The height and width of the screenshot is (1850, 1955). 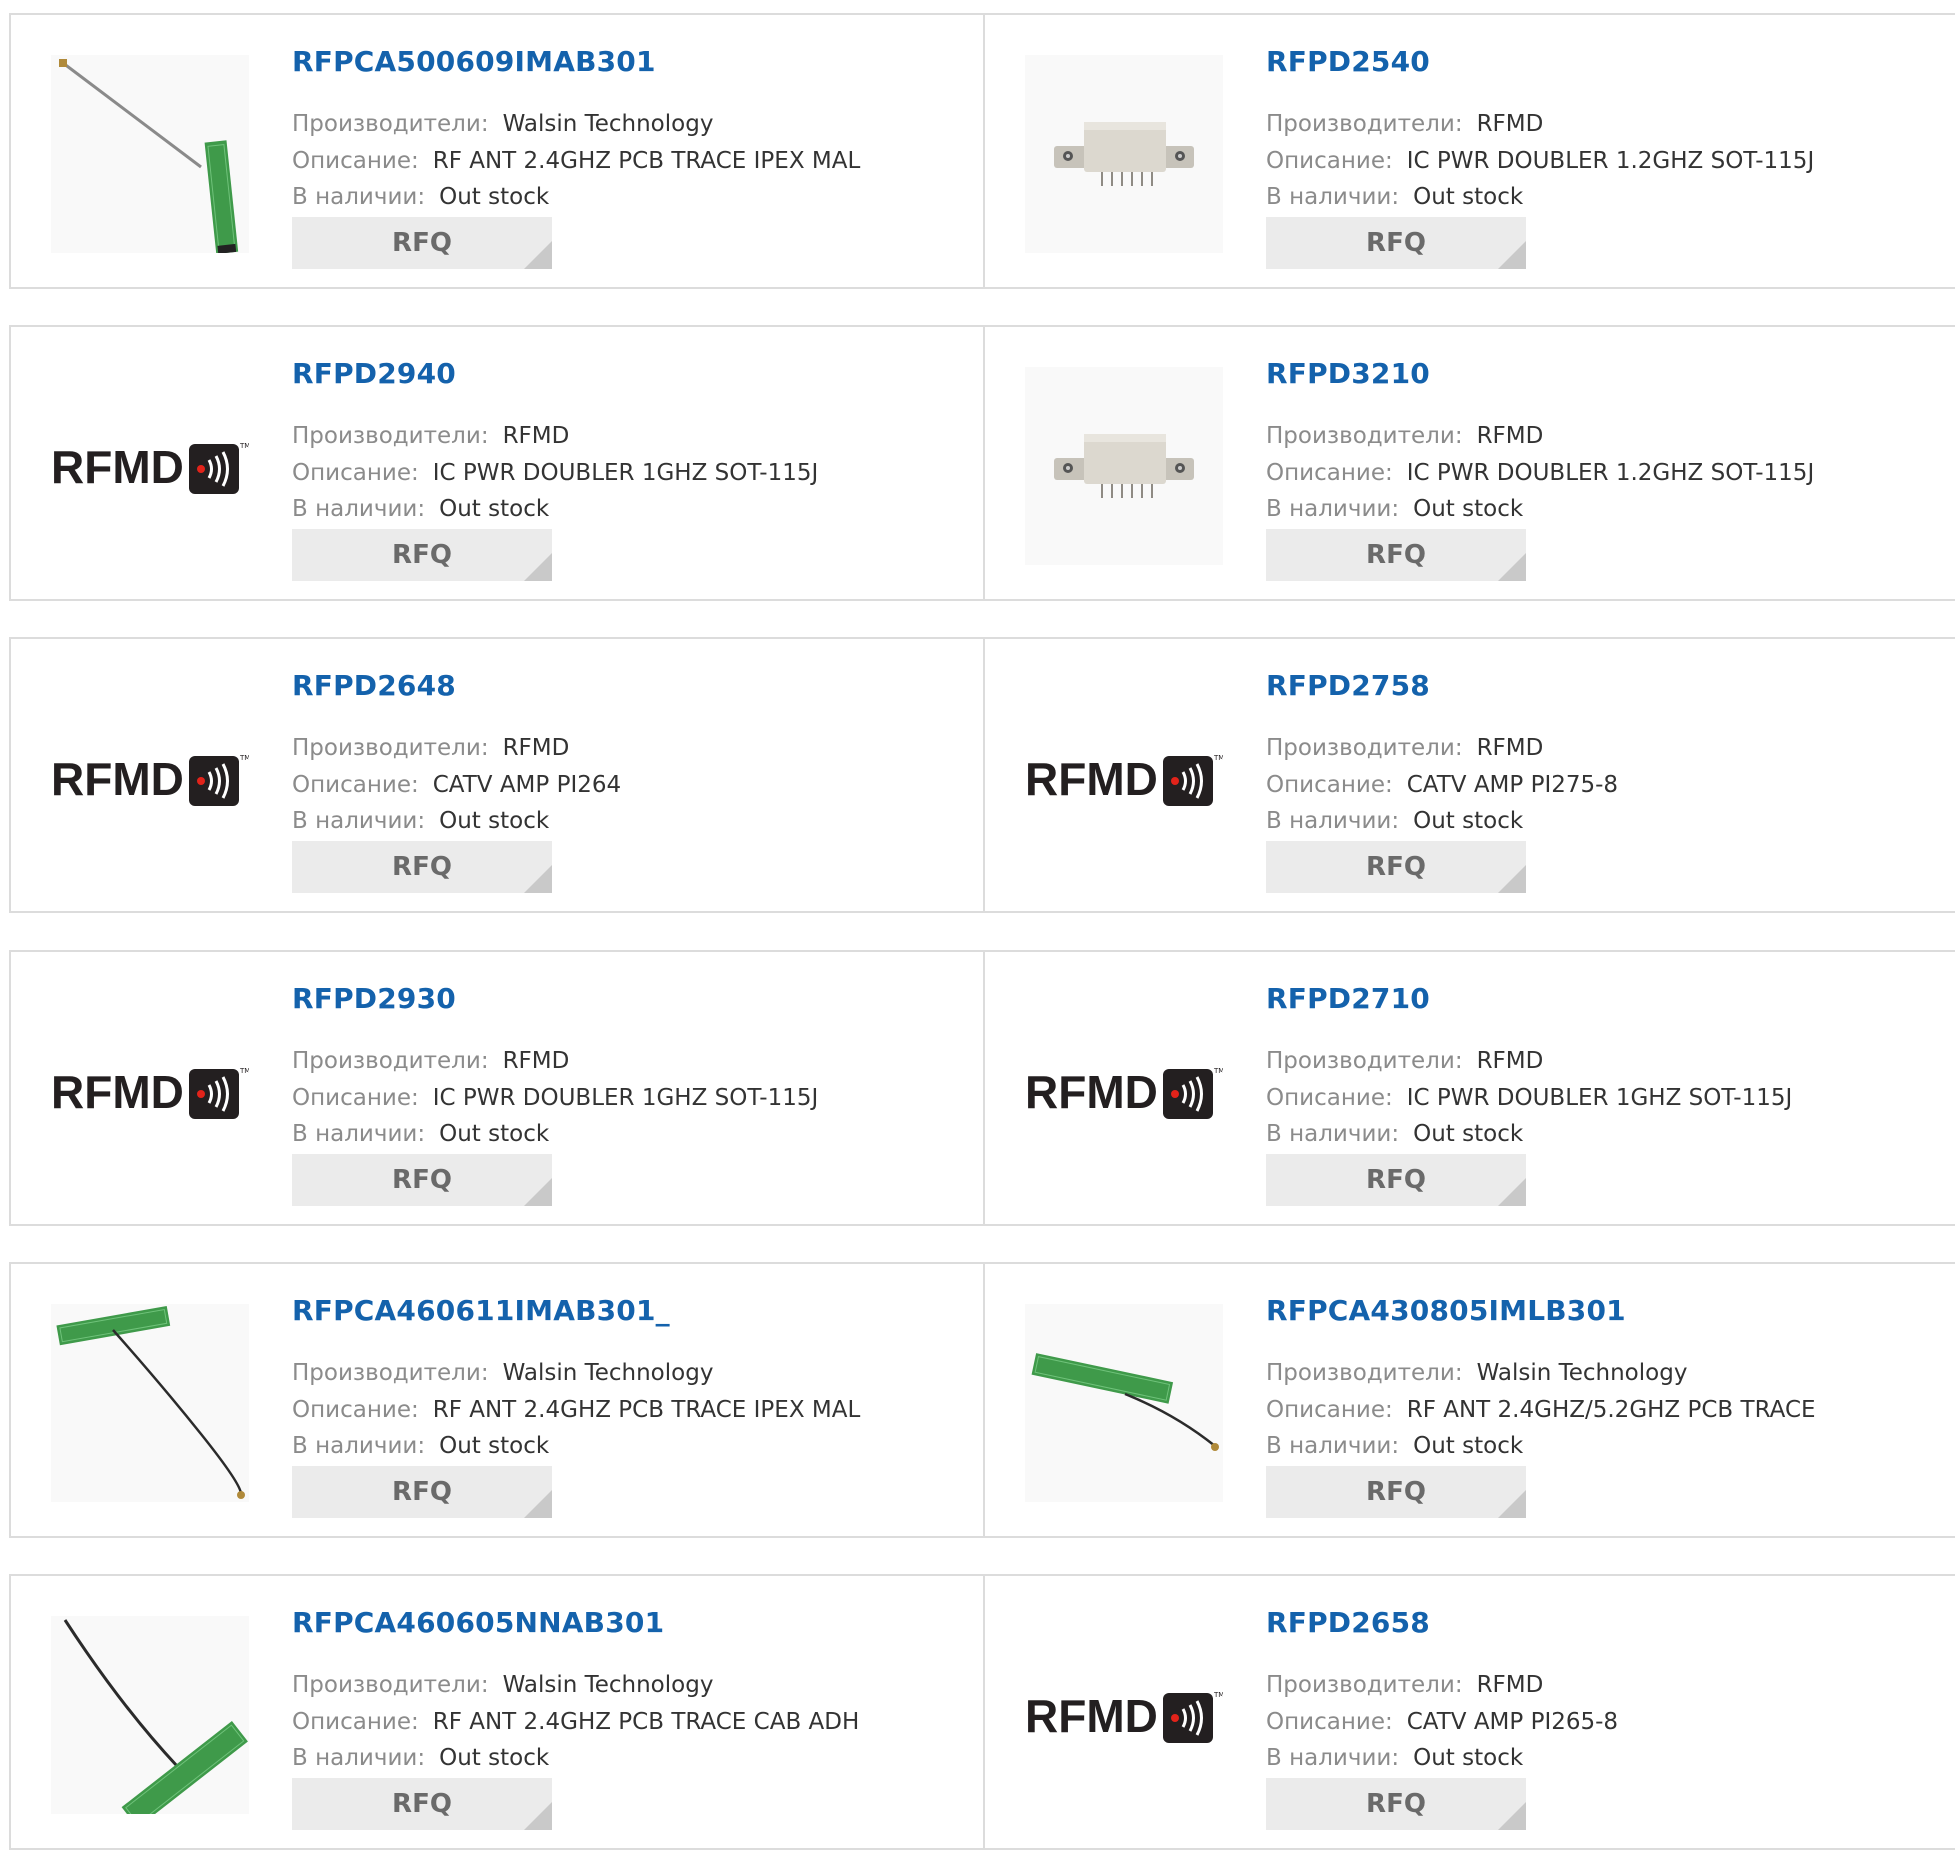 I want to click on part-number-link: RFPD2540, so click(x=1348, y=61).